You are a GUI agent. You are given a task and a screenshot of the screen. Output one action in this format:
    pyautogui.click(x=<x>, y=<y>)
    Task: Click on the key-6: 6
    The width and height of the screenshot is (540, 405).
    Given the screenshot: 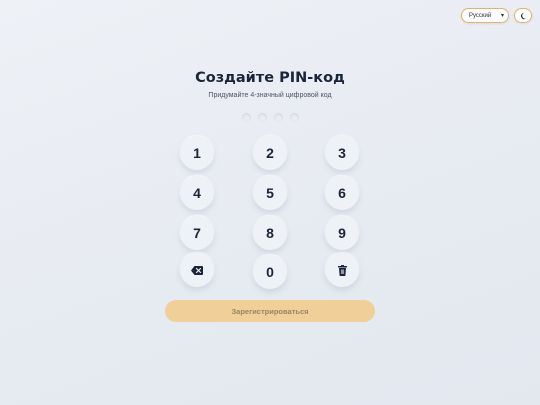 What is the action you would take?
    pyautogui.click(x=342, y=193)
    